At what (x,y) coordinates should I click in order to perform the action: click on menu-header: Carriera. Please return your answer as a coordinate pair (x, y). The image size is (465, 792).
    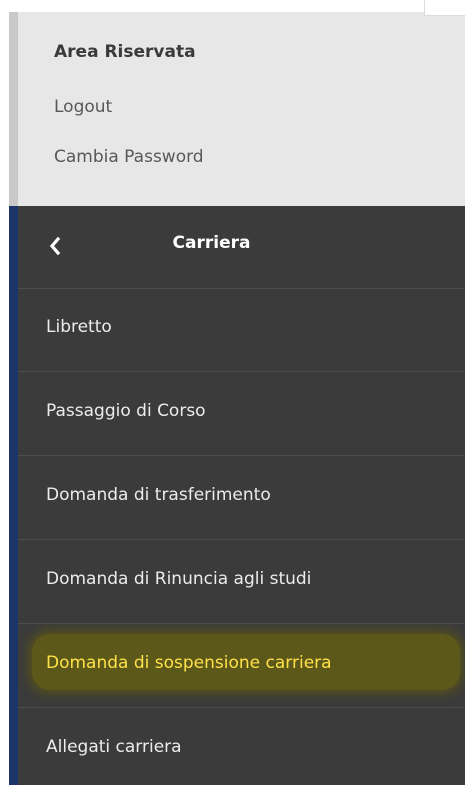
    Looking at the image, I should click on (241, 247).